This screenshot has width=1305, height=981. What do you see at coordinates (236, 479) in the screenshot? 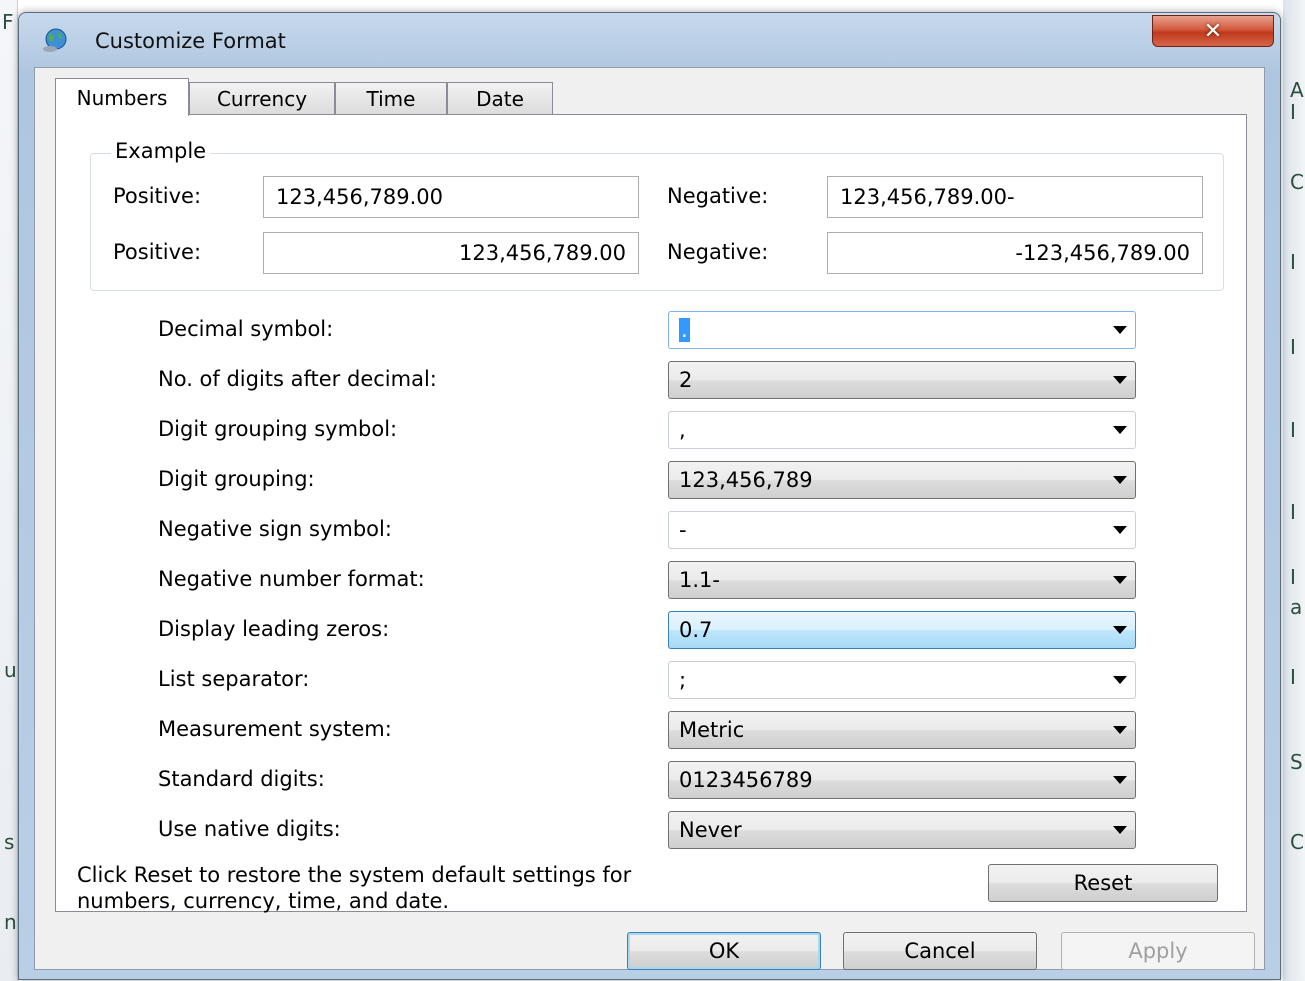
I see `digit-grouping-label: Digit grouping:` at bounding box center [236, 479].